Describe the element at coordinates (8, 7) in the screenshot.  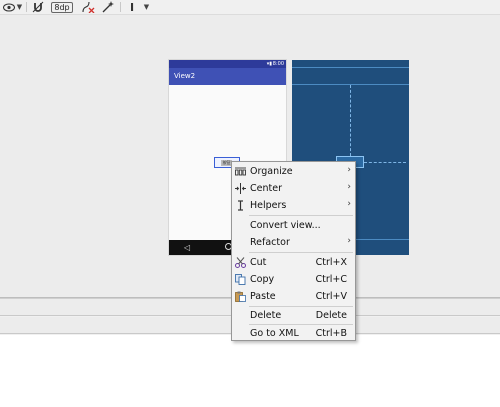
I see `eye-icon` at that location.